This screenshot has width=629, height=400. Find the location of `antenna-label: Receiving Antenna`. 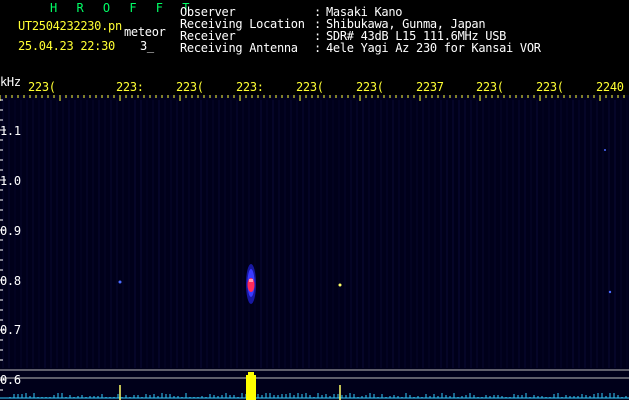

antenna-label: Receiving Antenna is located at coordinates (239, 48).